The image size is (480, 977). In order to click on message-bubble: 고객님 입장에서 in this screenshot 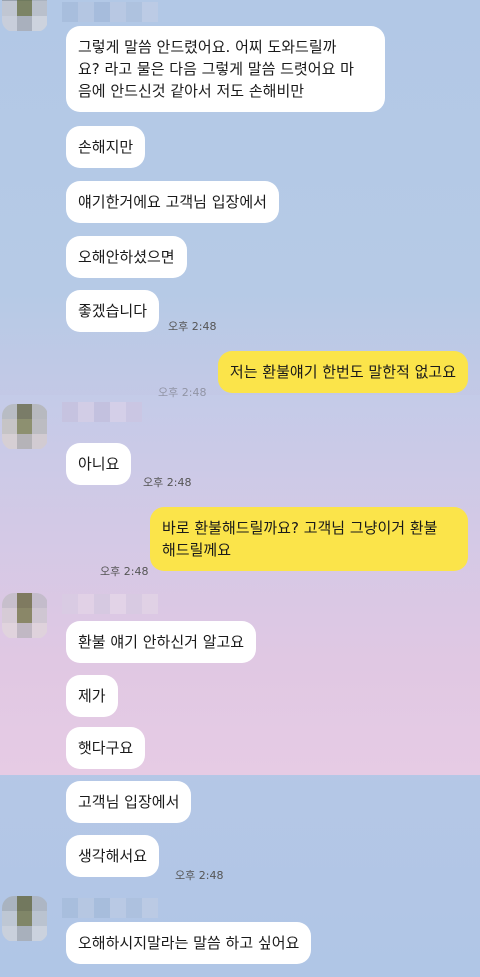, I will do `click(129, 802)`.